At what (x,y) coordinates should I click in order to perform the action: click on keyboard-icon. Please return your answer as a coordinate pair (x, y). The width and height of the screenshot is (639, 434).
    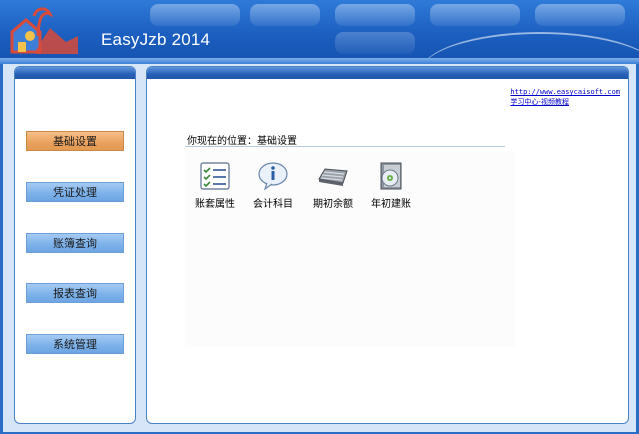
    Looking at the image, I should click on (333, 177).